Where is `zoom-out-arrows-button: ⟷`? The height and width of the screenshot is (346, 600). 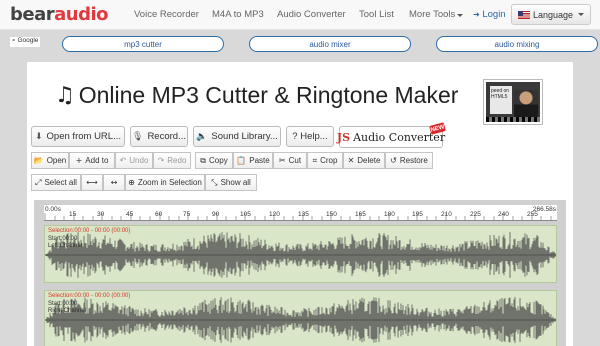
zoom-out-arrows-button: ⟷ is located at coordinates (92, 182).